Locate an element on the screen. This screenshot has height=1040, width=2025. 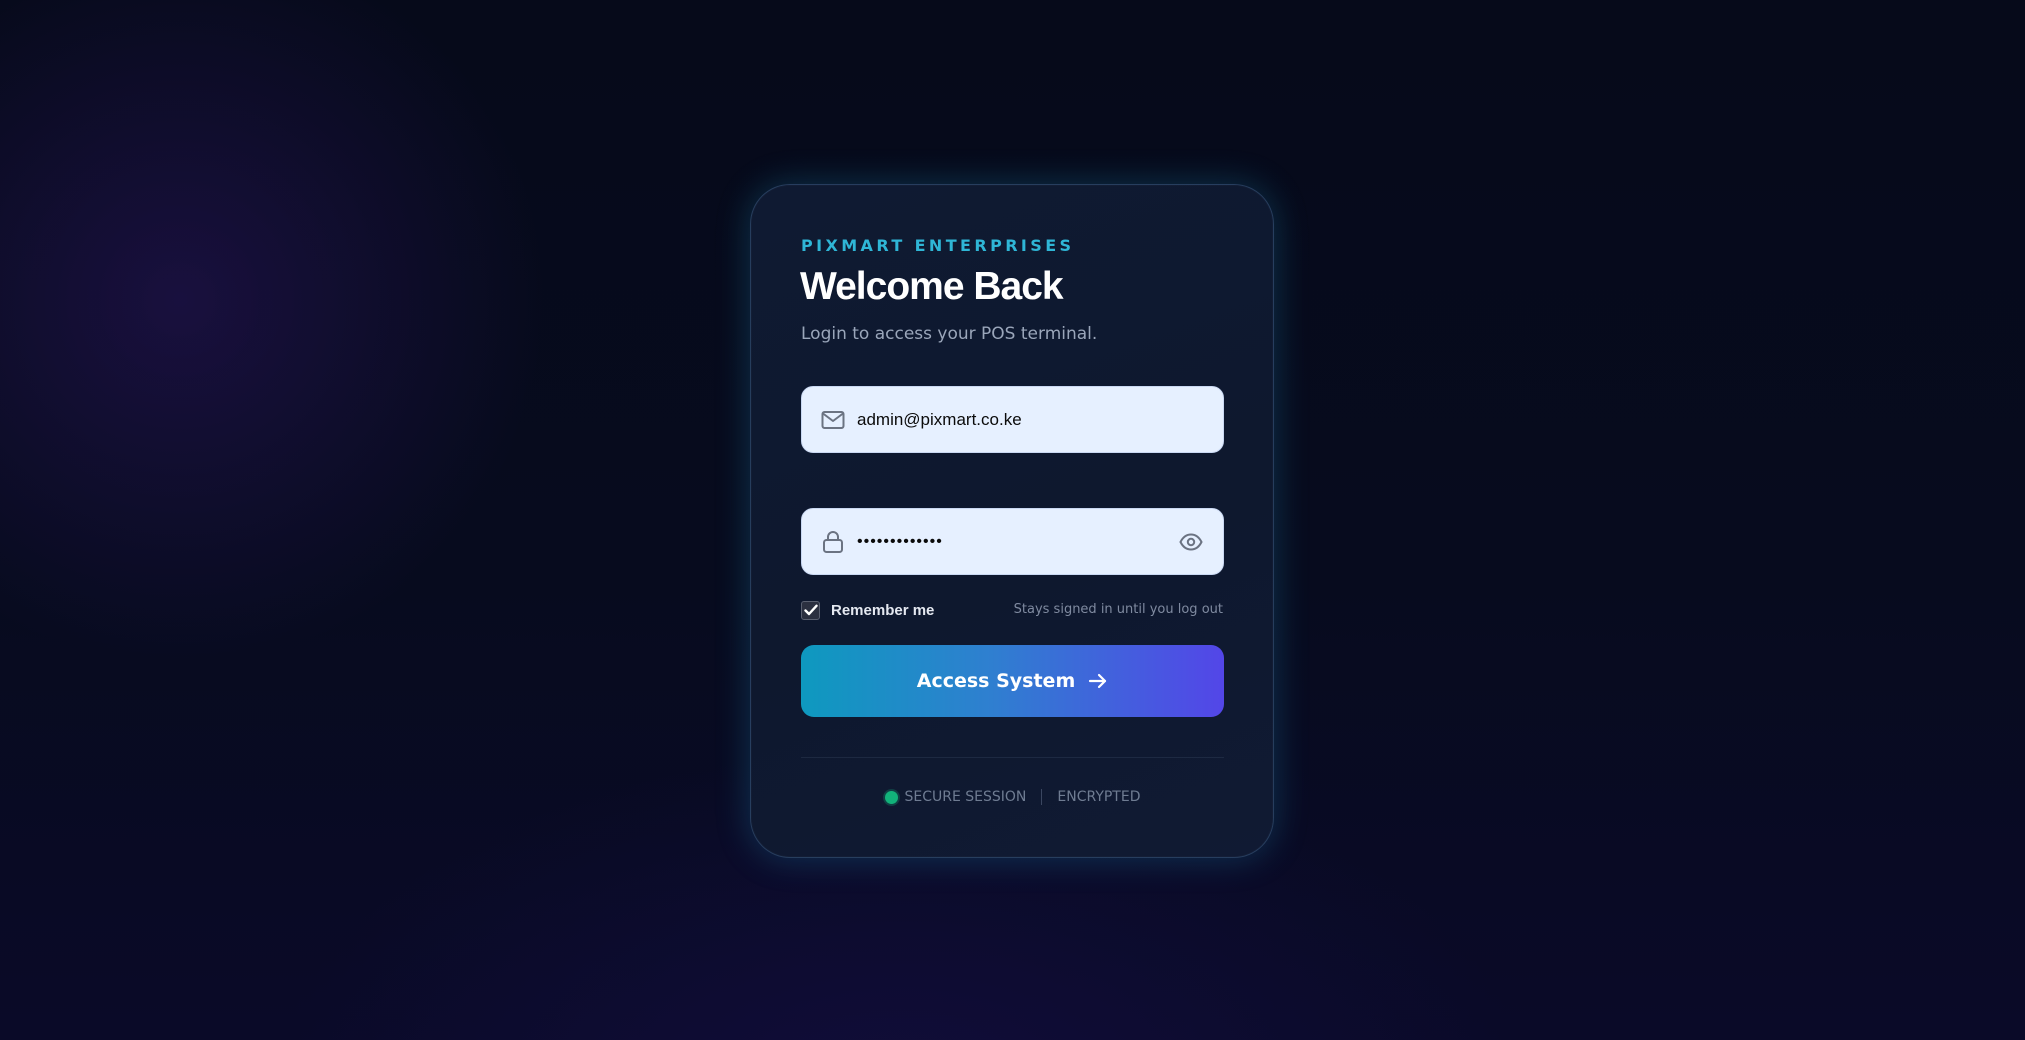
page-title: Welcome Back is located at coordinates (932, 286).